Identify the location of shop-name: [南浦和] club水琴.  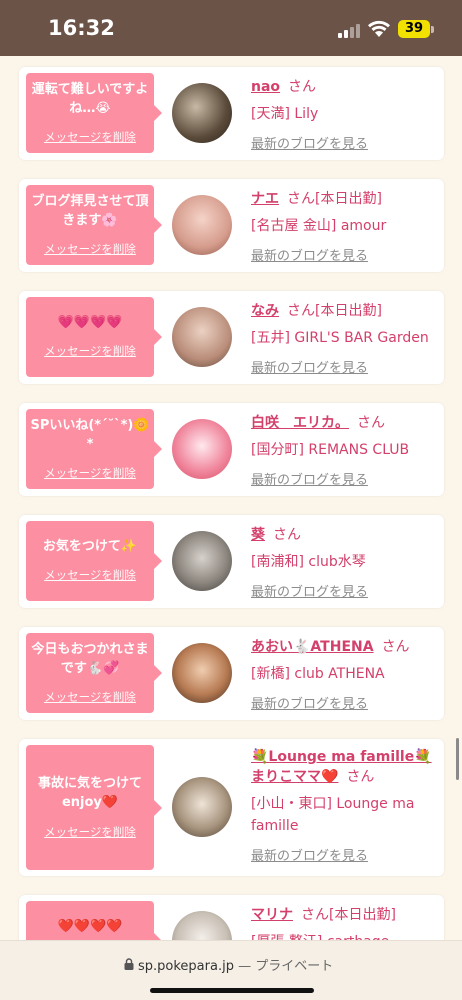
(308, 562).